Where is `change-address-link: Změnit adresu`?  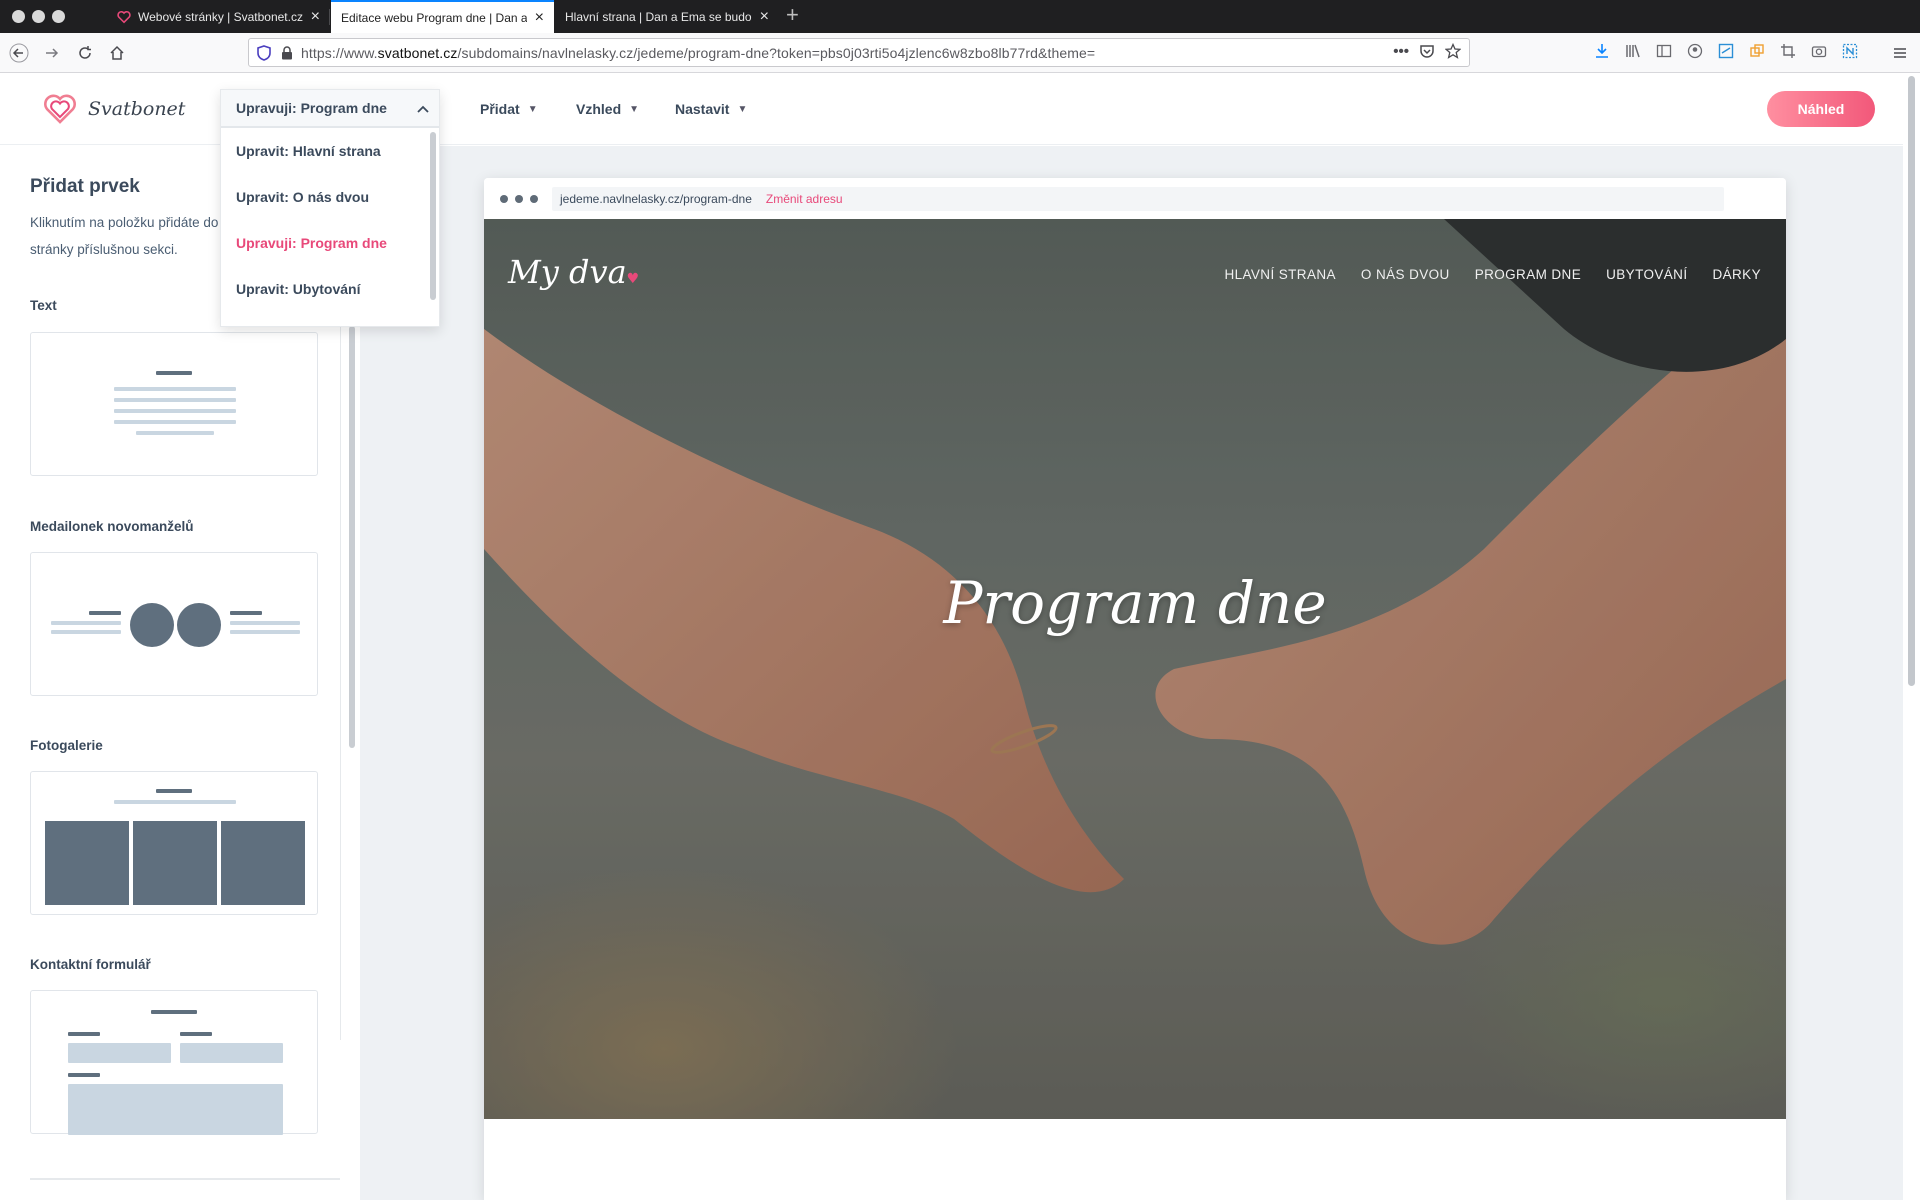
change-address-link: Změnit adresu is located at coordinates (804, 199).